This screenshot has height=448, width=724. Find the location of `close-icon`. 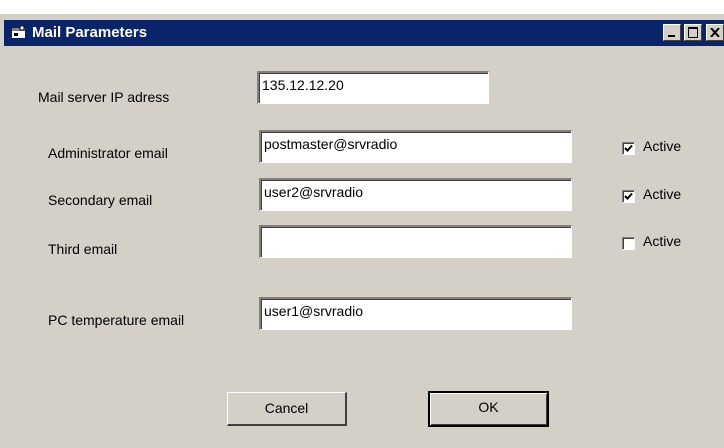

close-icon is located at coordinates (715, 32).